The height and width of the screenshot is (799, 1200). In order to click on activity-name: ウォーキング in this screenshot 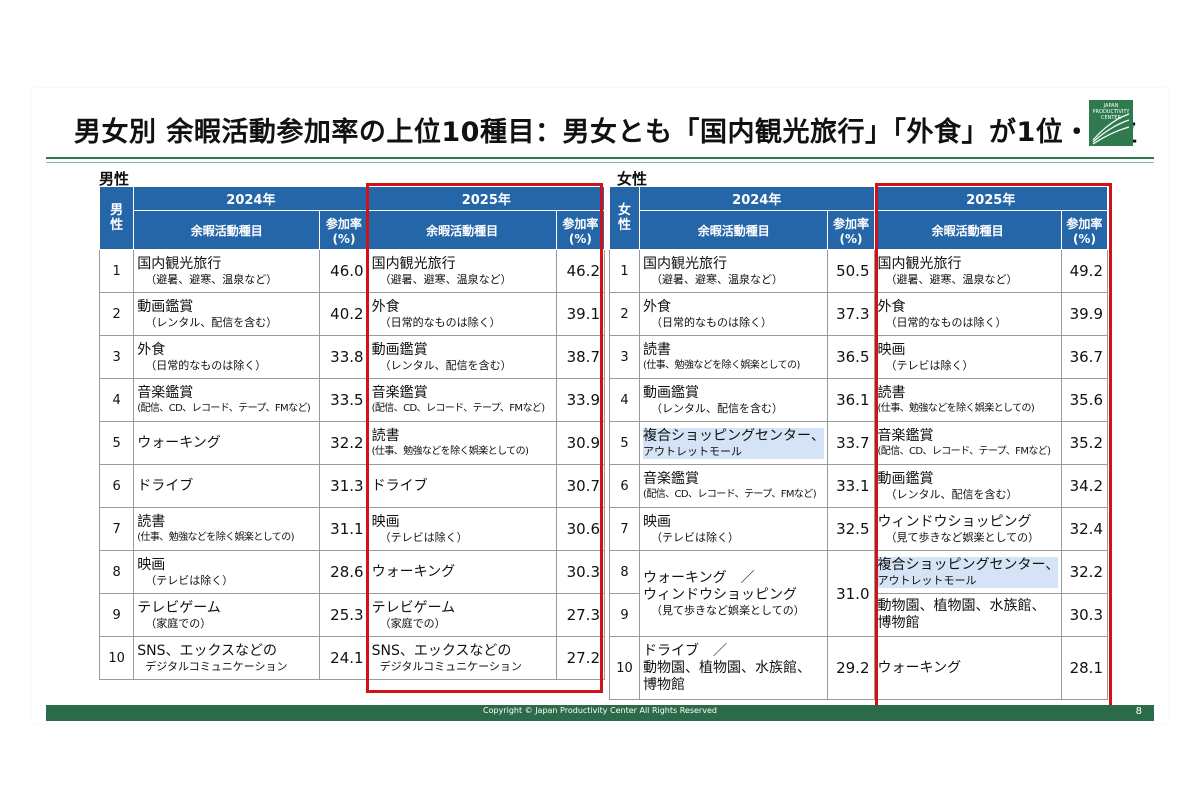, I will do `click(179, 442)`.